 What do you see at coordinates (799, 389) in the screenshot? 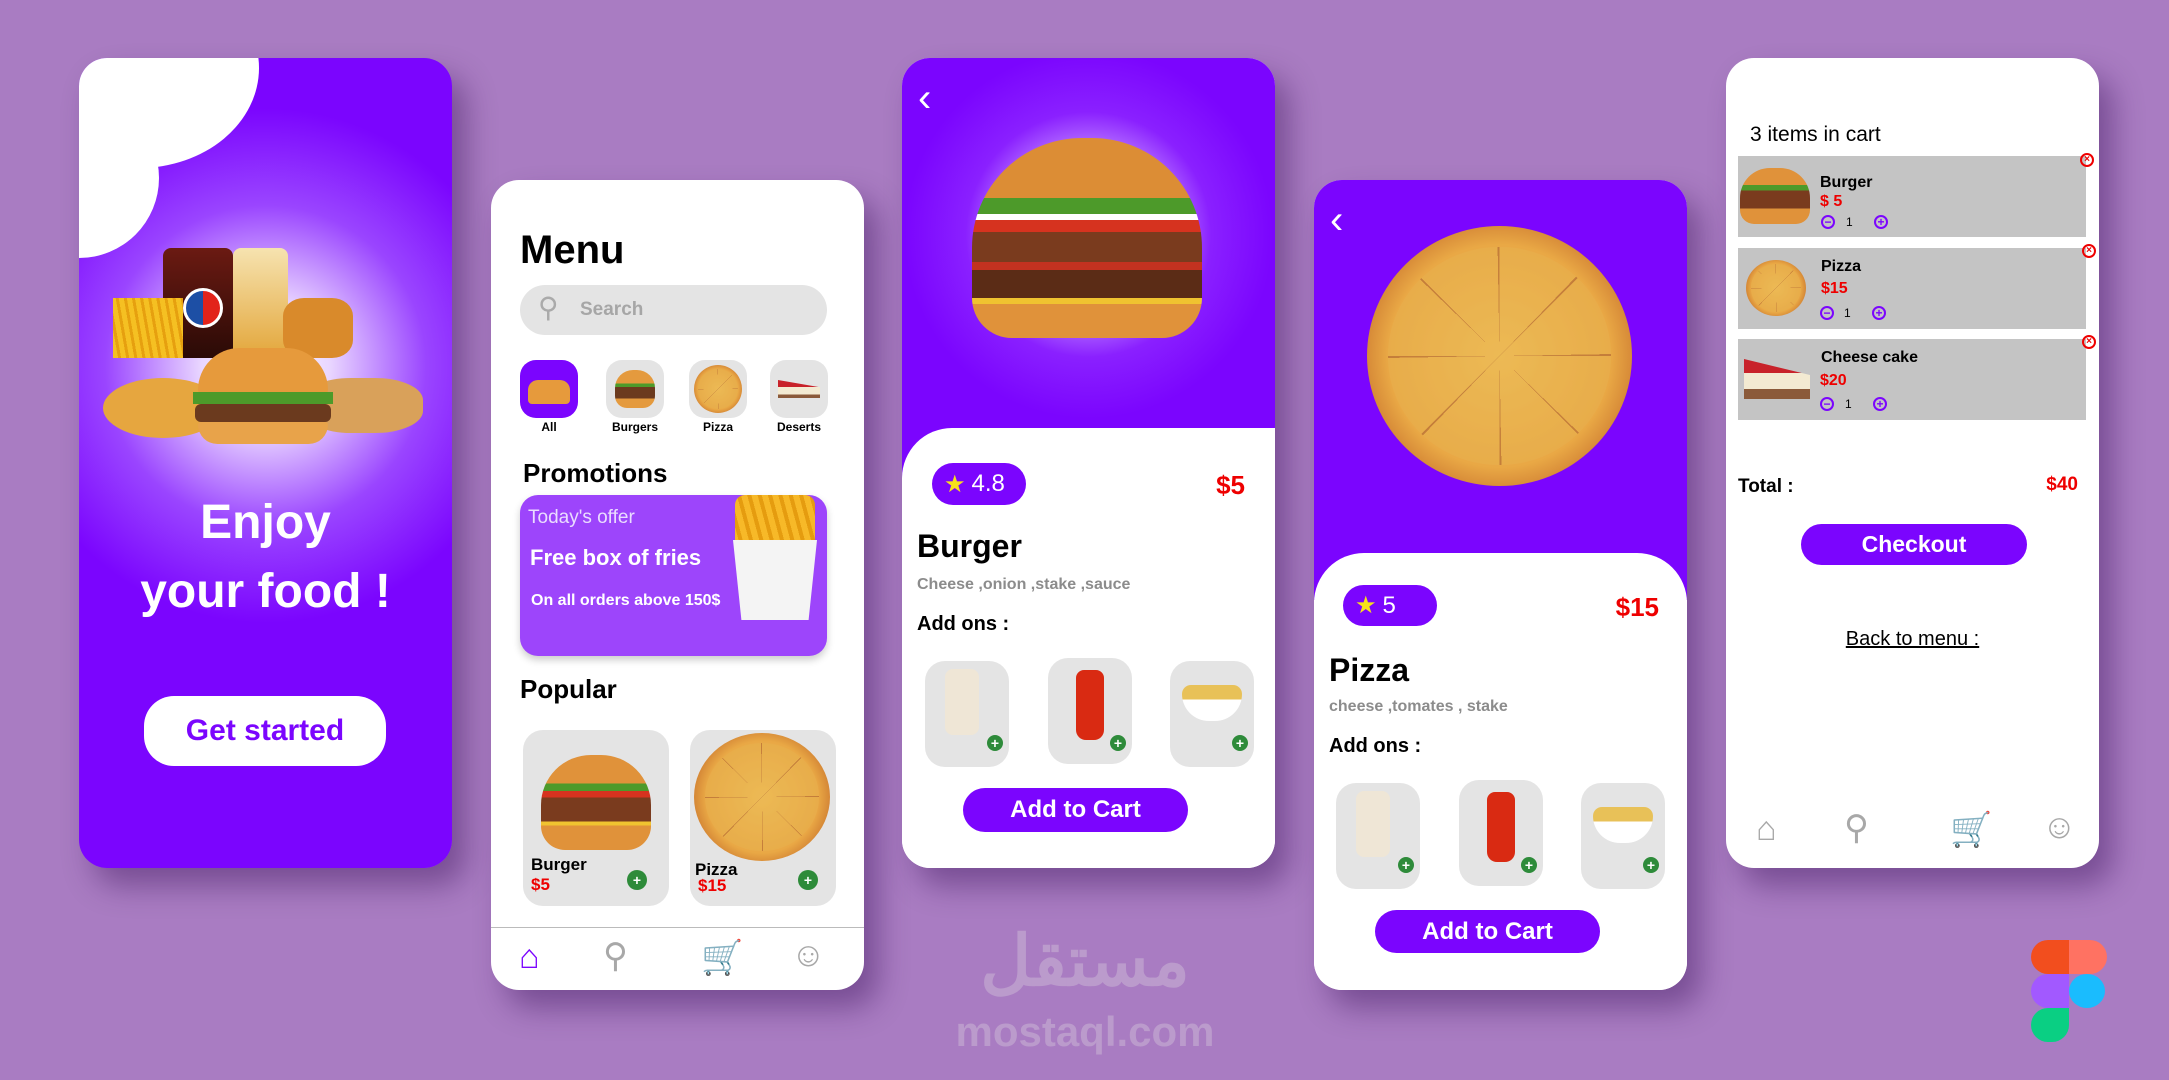
I see `category-deserts` at bounding box center [799, 389].